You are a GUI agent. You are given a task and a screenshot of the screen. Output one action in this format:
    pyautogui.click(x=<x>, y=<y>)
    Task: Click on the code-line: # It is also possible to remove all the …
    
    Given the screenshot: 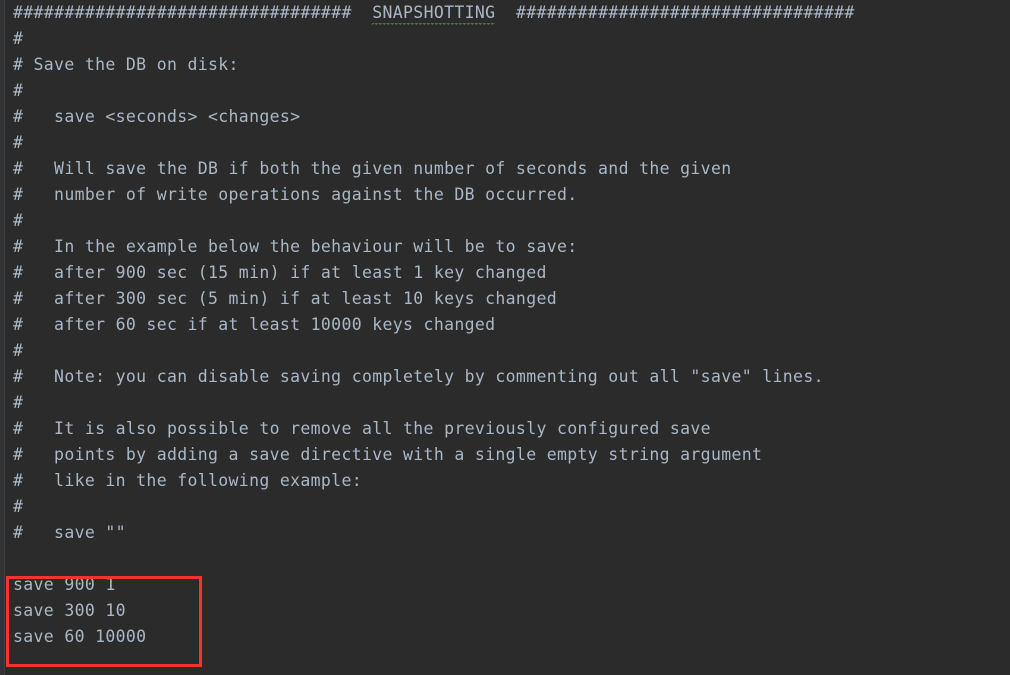 What is the action you would take?
    pyautogui.click(x=362, y=428)
    